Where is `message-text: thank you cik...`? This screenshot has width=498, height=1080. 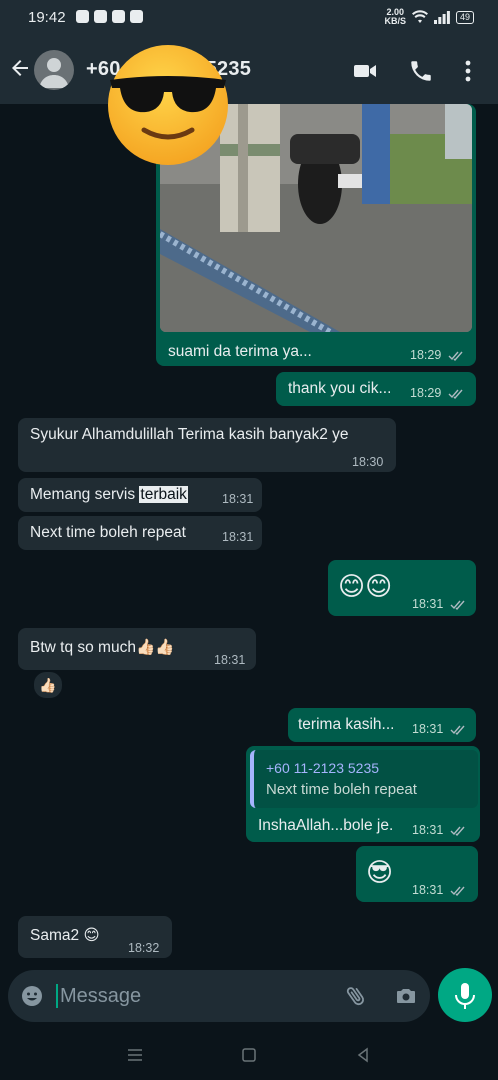 message-text: thank you cik... is located at coordinates (340, 388).